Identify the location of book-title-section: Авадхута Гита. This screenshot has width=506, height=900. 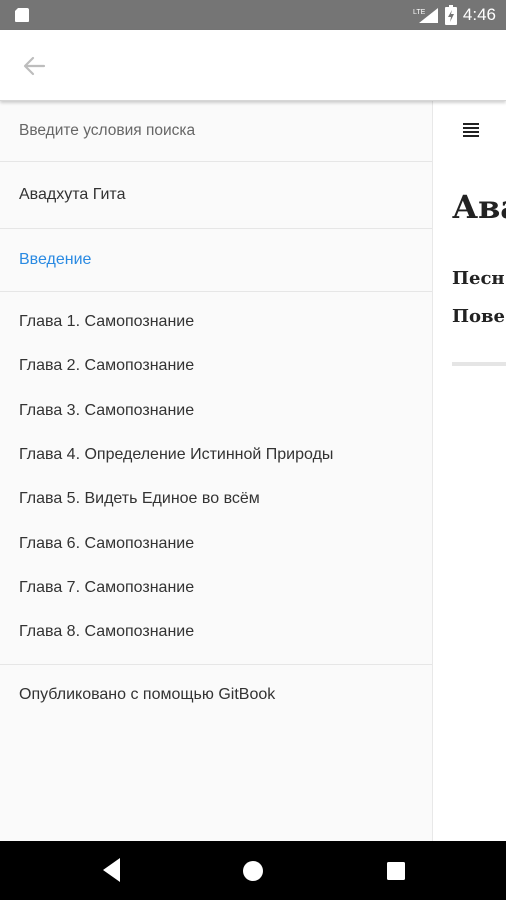
(216, 195).